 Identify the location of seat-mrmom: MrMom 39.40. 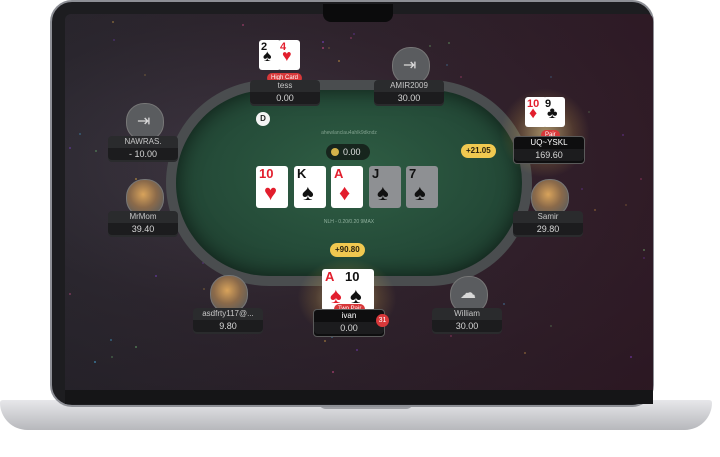
(143, 224).